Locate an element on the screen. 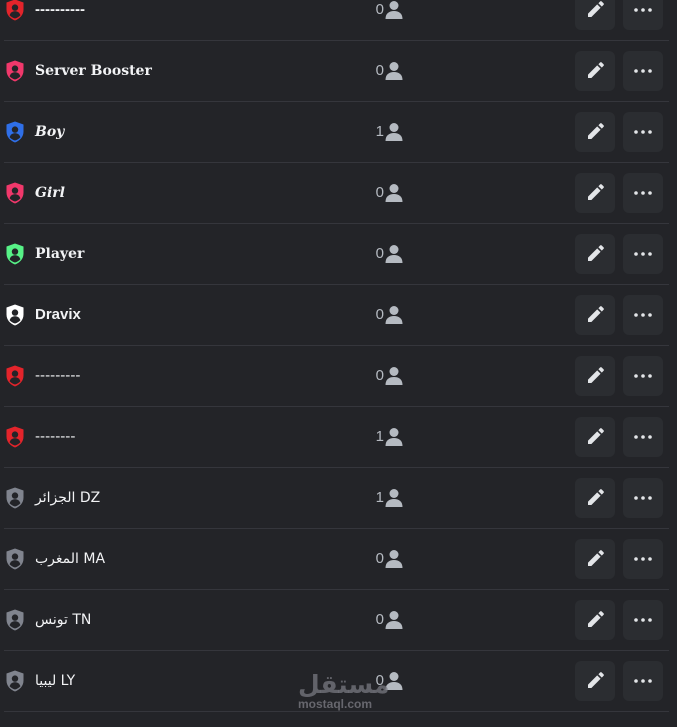 The width and height of the screenshot is (677, 727). role-name: Boy is located at coordinates (50, 132).